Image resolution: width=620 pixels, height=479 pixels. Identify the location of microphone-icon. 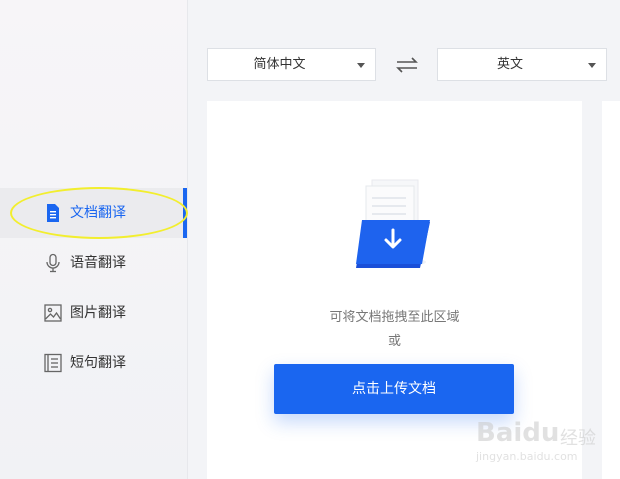
(53, 263).